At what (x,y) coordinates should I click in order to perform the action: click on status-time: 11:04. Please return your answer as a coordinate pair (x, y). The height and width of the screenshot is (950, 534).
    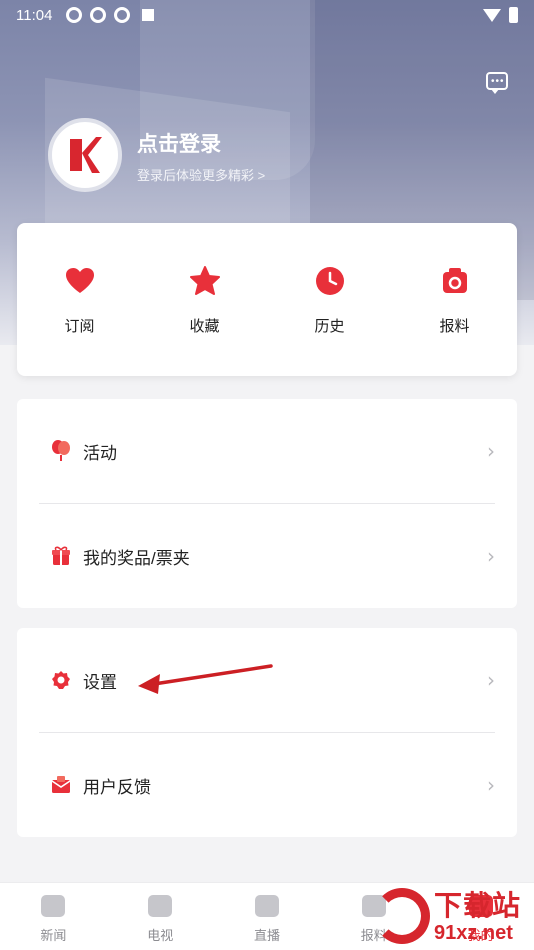
    Looking at the image, I should click on (34, 15).